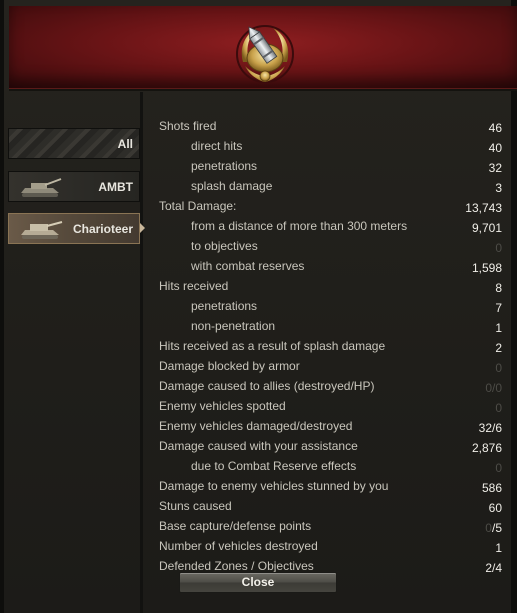 This screenshot has height=613, width=517. What do you see at coordinates (498, 288) in the screenshot?
I see `stat-value: 8` at bounding box center [498, 288].